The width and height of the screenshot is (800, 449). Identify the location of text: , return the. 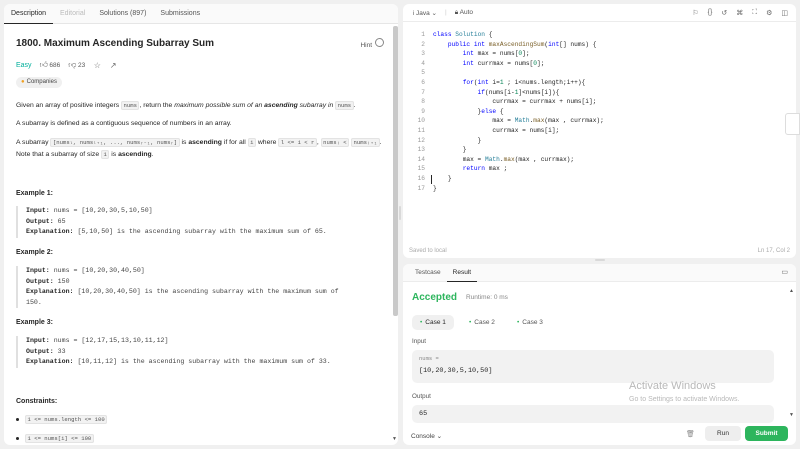
(157, 105).